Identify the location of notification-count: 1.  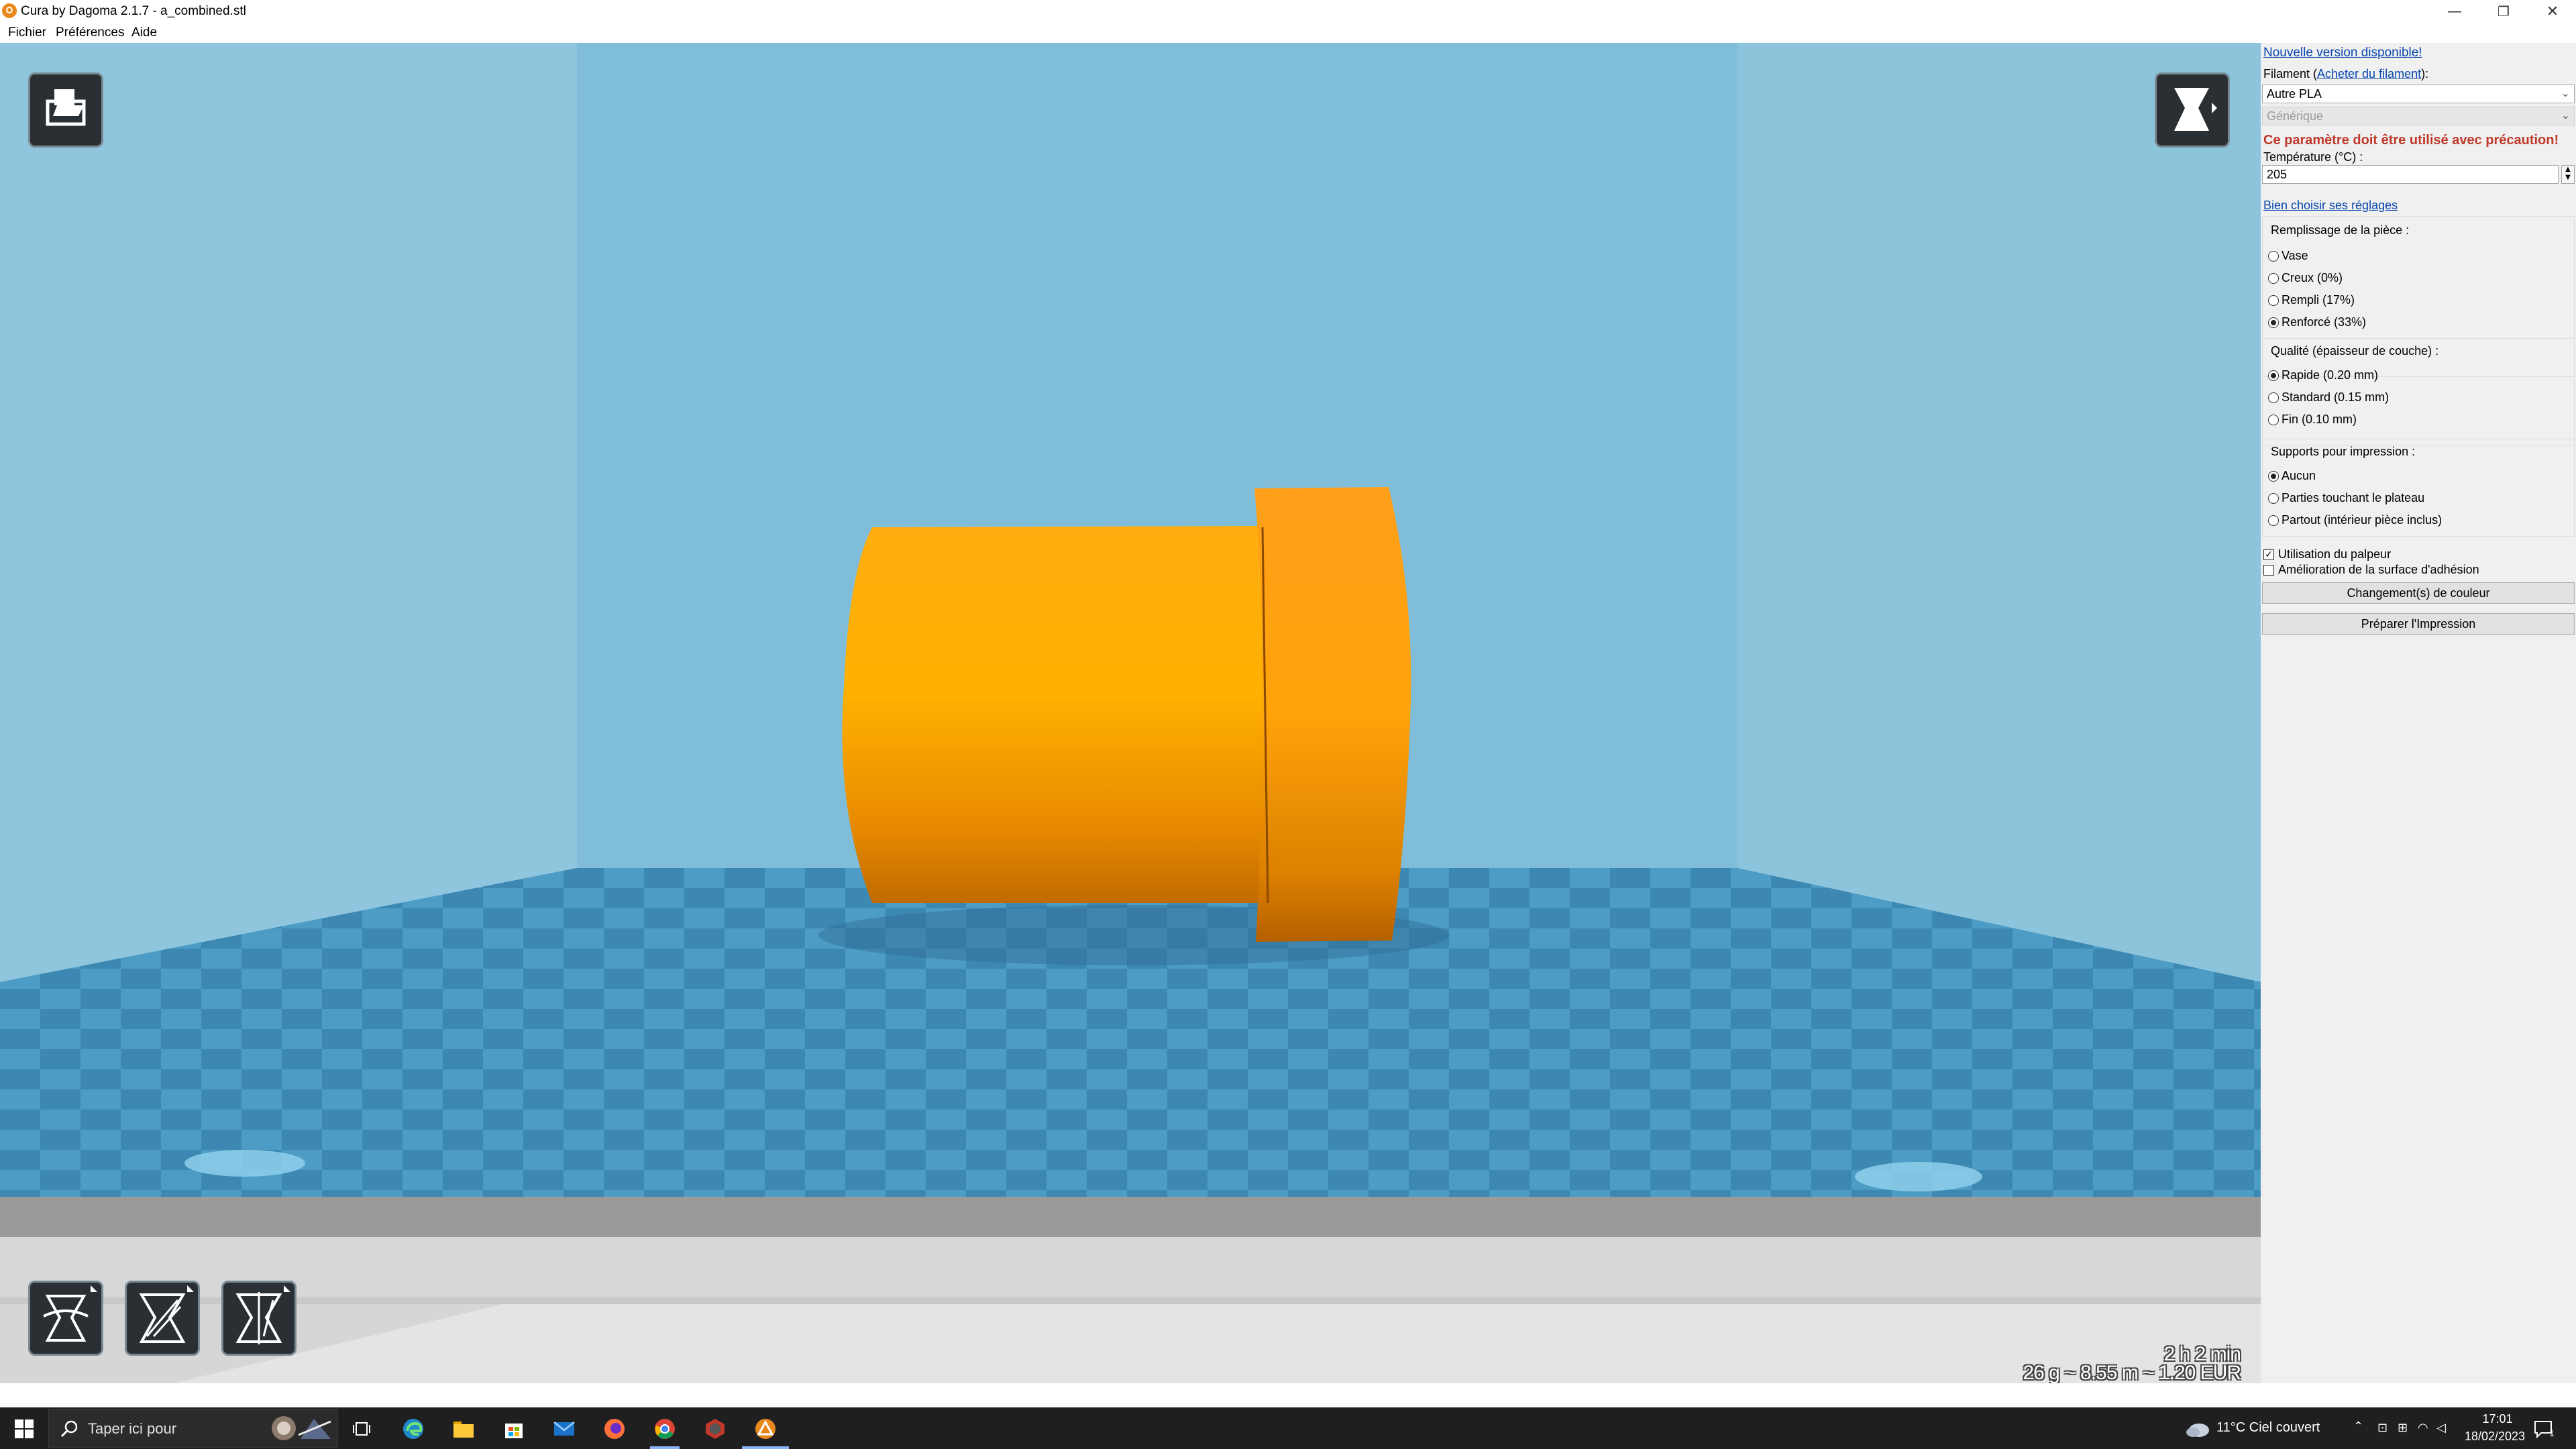
(2552, 1433).